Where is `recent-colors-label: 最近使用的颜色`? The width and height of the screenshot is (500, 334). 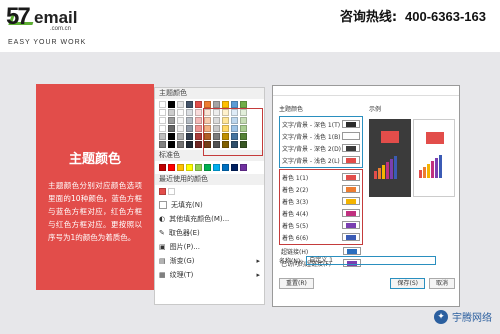 recent-colors-label: 最近使用的颜色 is located at coordinates (209, 179).